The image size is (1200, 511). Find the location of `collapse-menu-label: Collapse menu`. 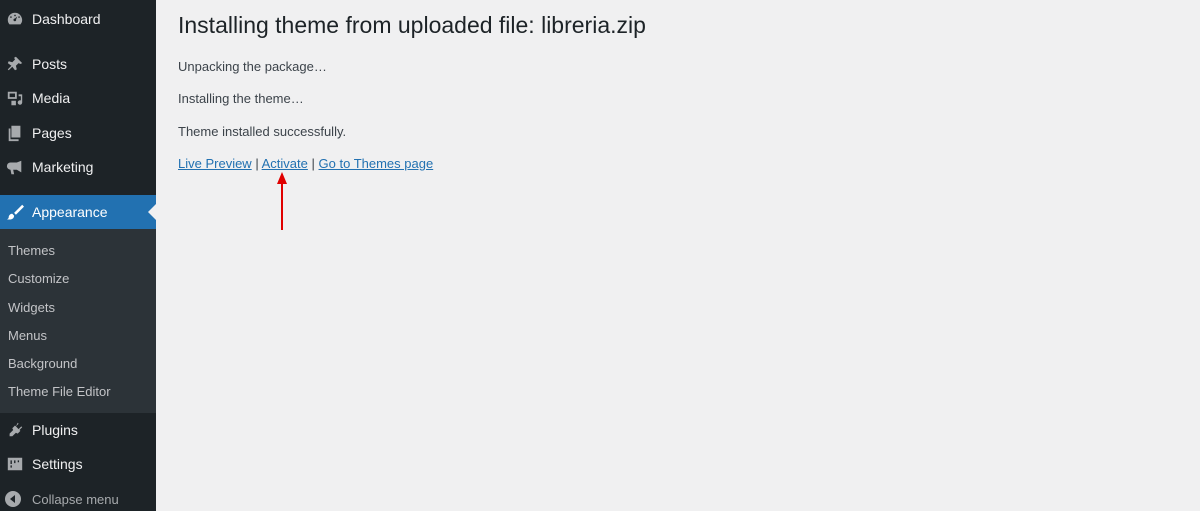

collapse-menu-label: Collapse menu is located at coordinates (75, 499).